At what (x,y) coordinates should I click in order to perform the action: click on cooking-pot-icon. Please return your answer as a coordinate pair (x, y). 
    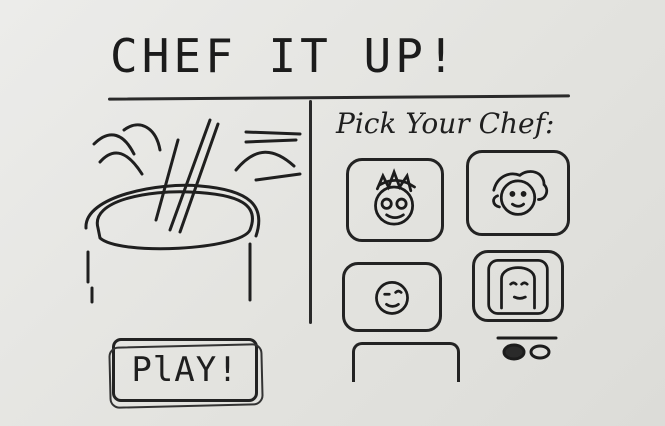
    Looking at the image, I should click on (193, 211).